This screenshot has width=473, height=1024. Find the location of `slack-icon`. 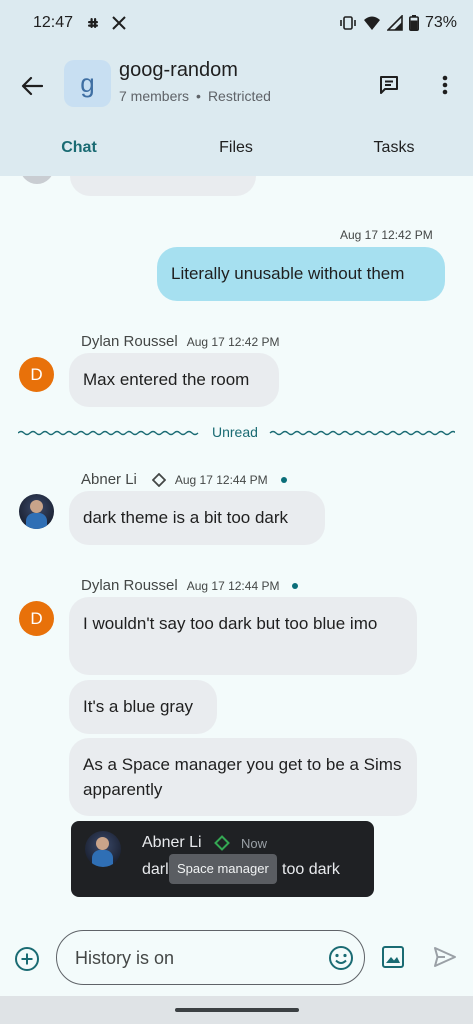

slack-icon is located at coordinates (93, 23).